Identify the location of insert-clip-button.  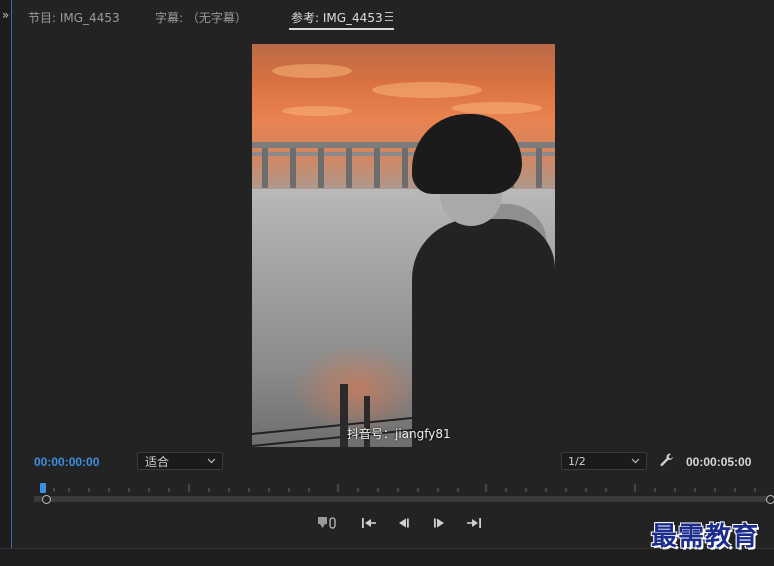
(326, 523).